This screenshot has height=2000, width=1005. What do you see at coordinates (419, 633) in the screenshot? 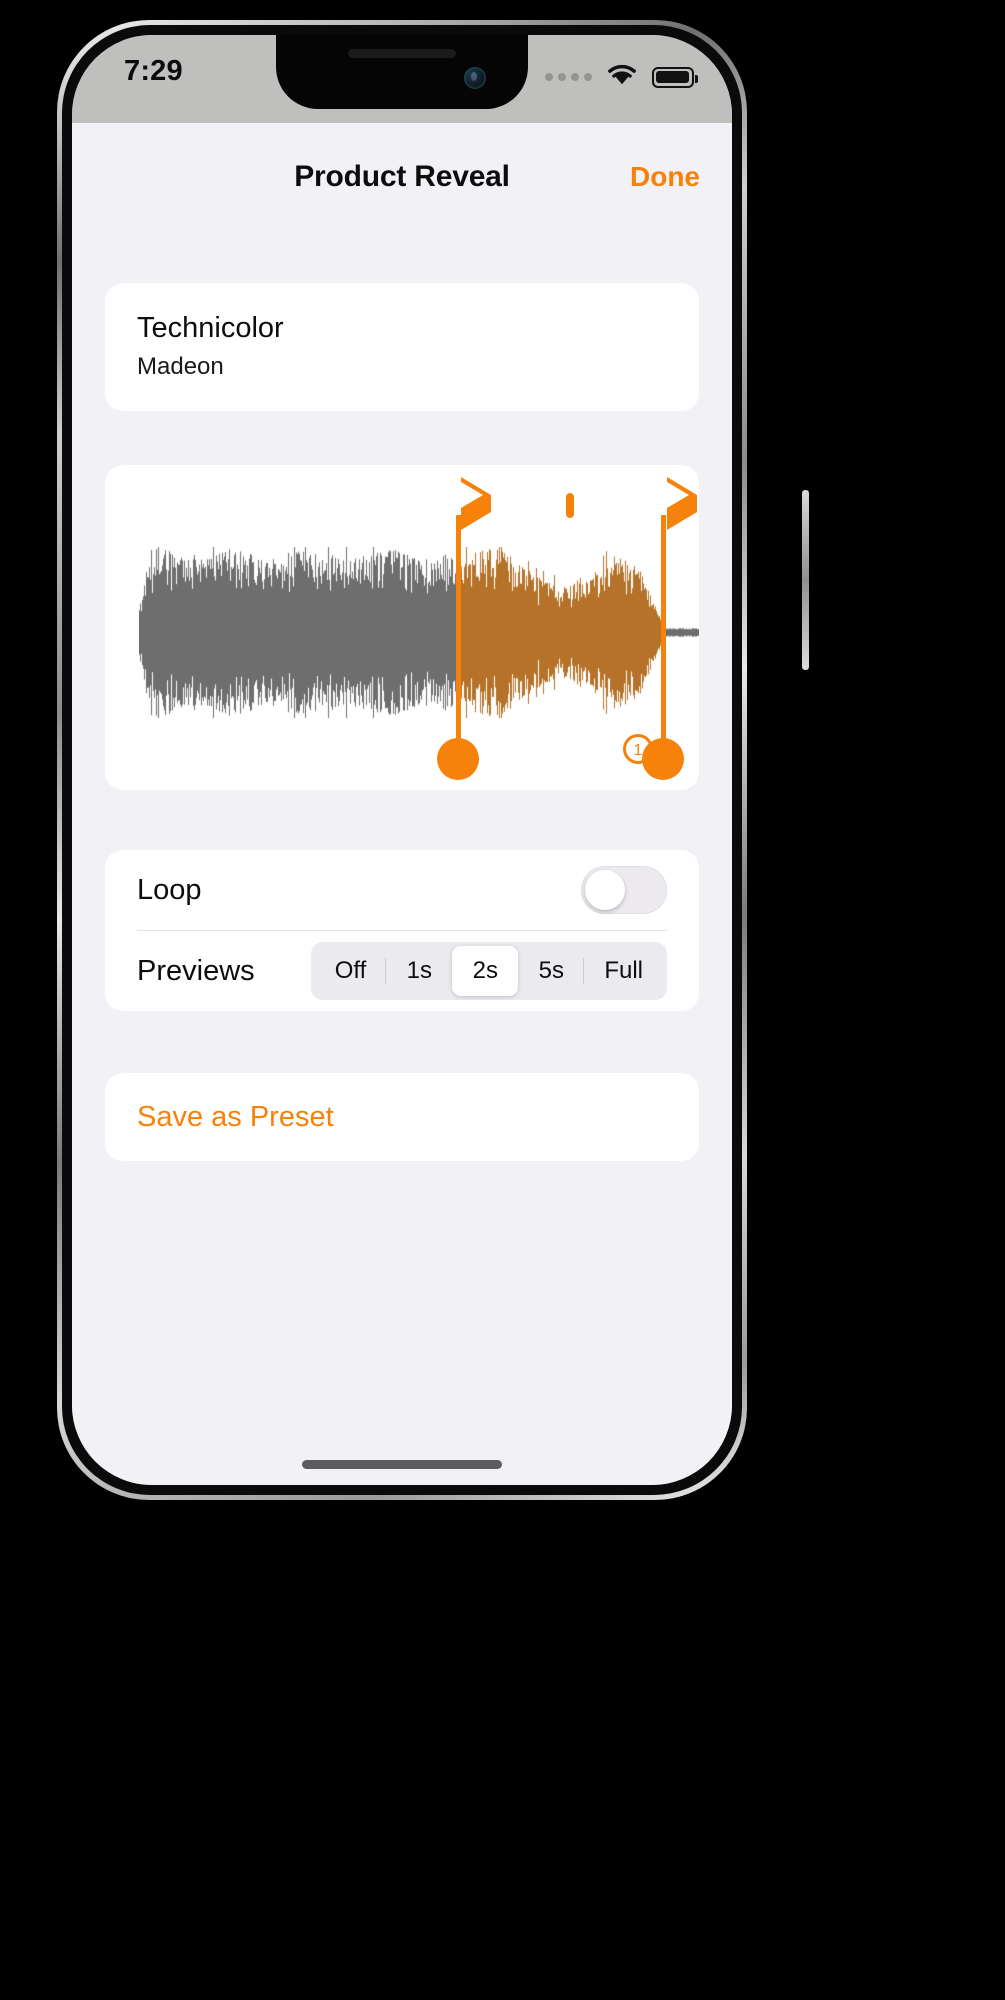
I see `waveform-canvas` at bounding box center [419, 633].